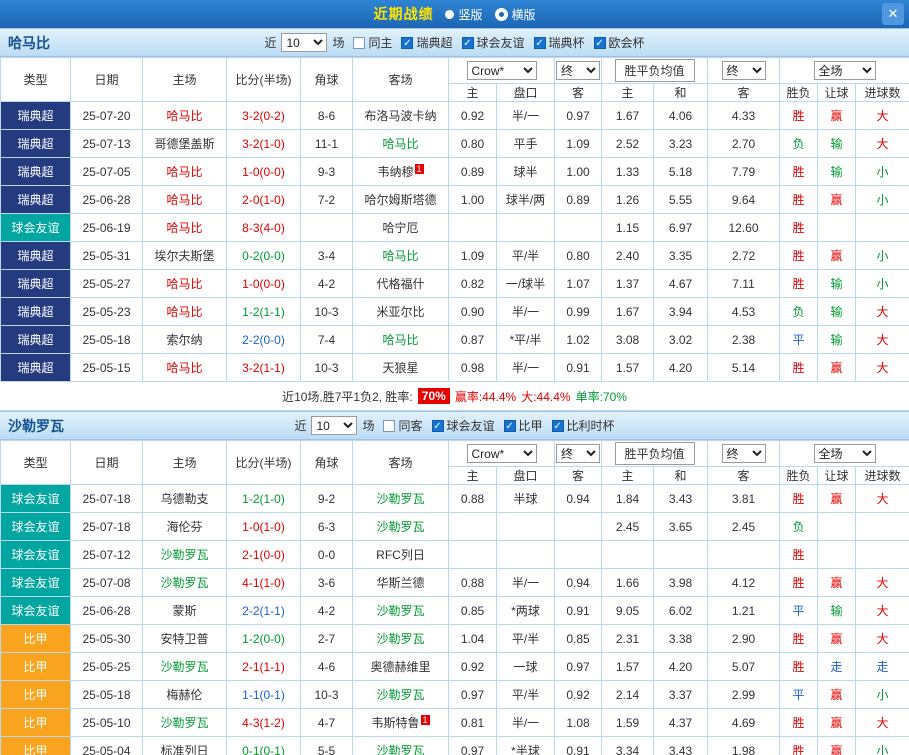 Image resolution: width=909 pixels, height=755 pixels. Describe the element at coordinates (836, 611) in the screenshot. I see `res-handicap: 输` at that location.